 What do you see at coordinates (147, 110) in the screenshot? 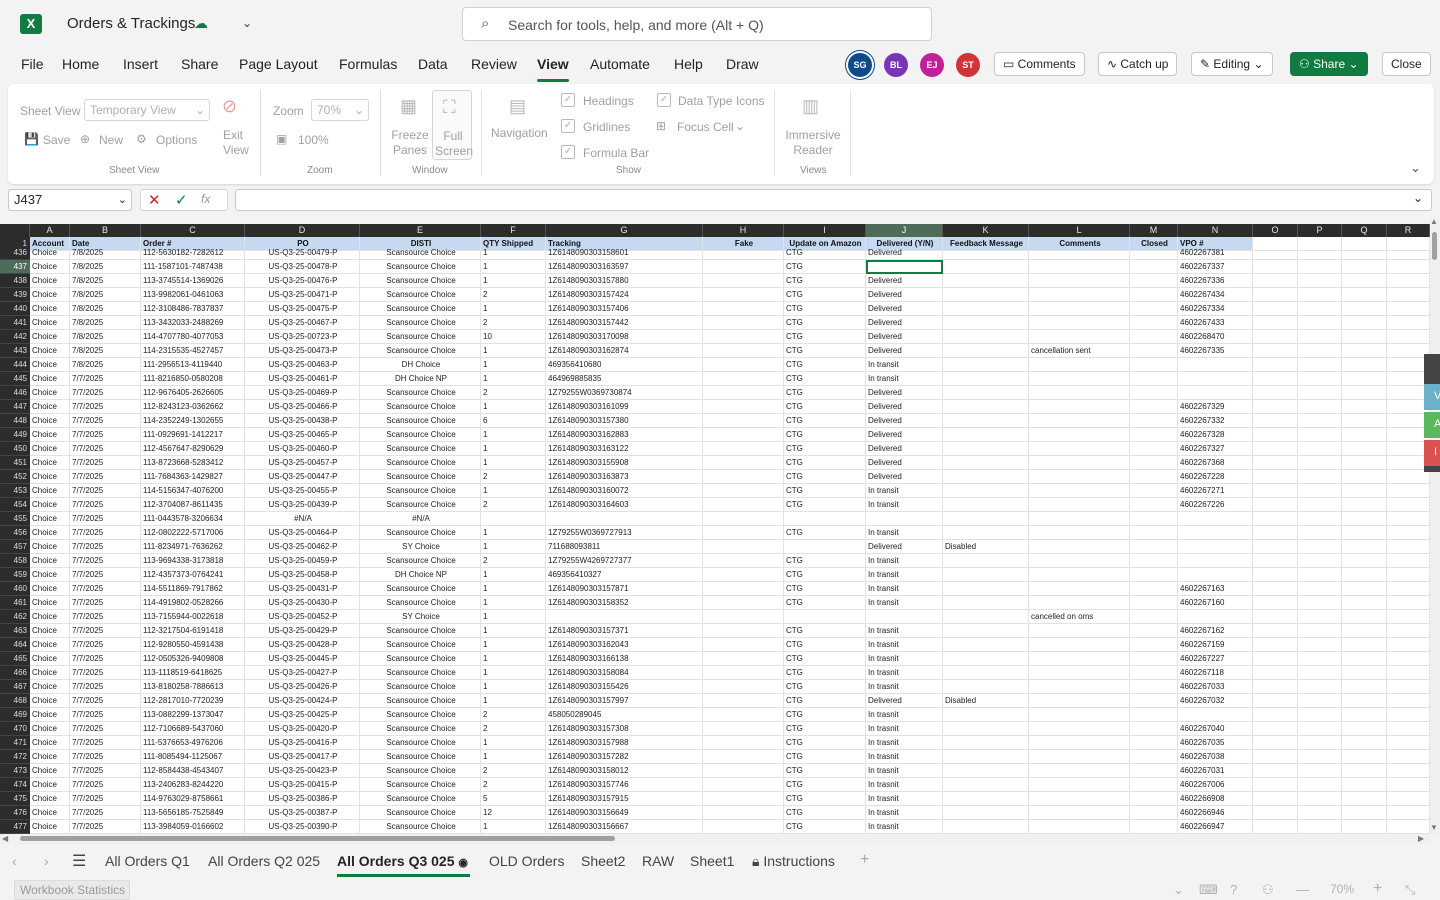
I see `sheet-view-dropdown: Temporary View ⌄` at bounding box center [147, 110].